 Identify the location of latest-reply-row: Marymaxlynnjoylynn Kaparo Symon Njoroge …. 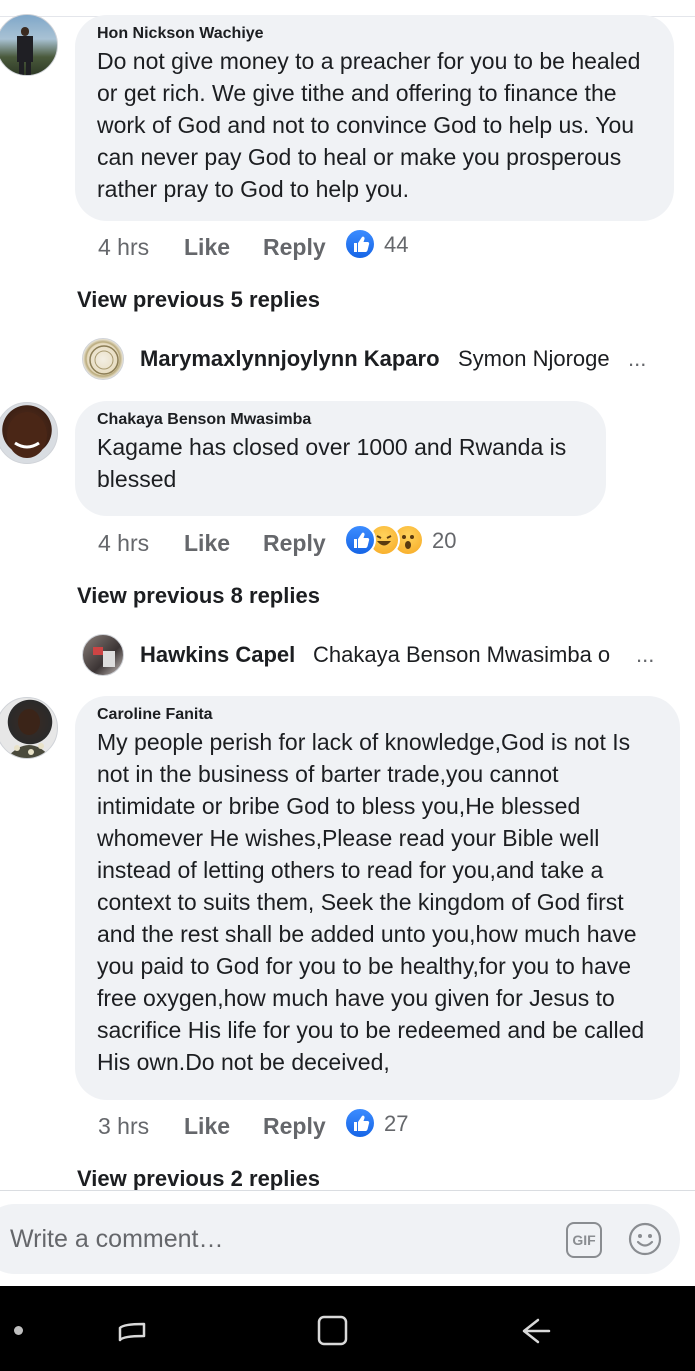
(382, 360).